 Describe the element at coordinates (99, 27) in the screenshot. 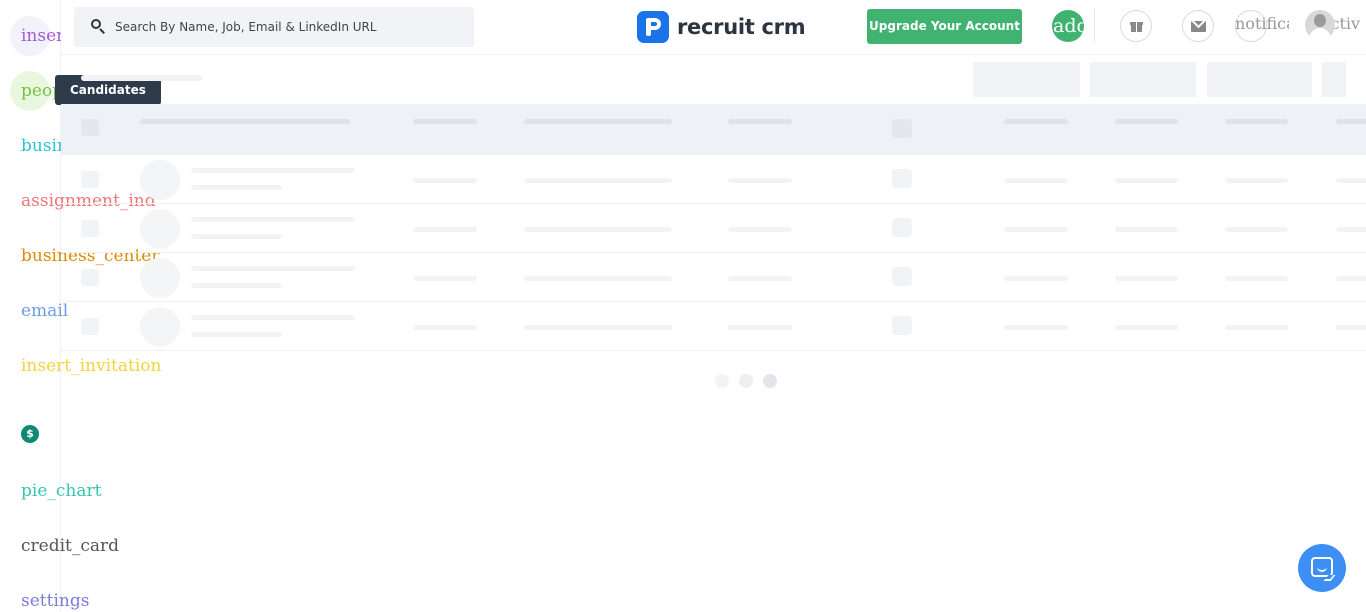

I see `search-icon` at that location.